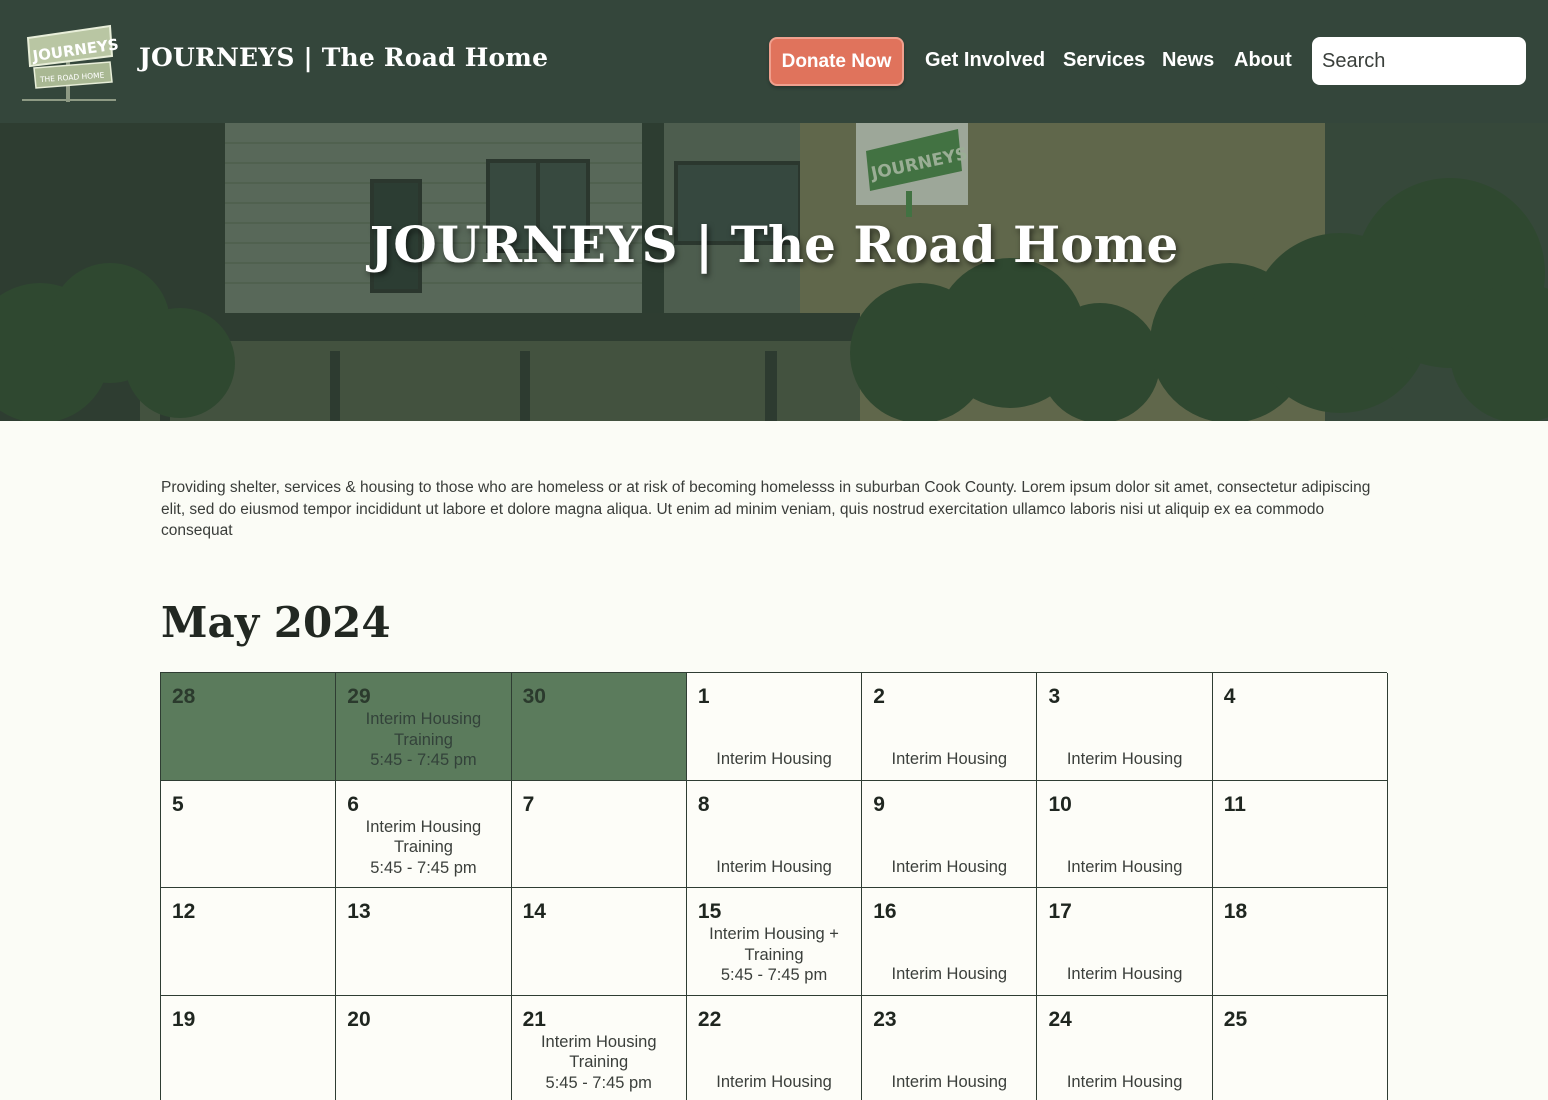 The height and width of the screenshot is (1100, 1548). I want to click on calendar-day-cell: 28, so click(249, 727).